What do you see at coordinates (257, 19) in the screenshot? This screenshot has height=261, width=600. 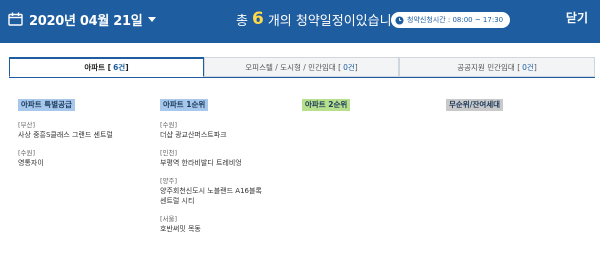 I see `summary-count: 6` at bounding box center [257, 19].